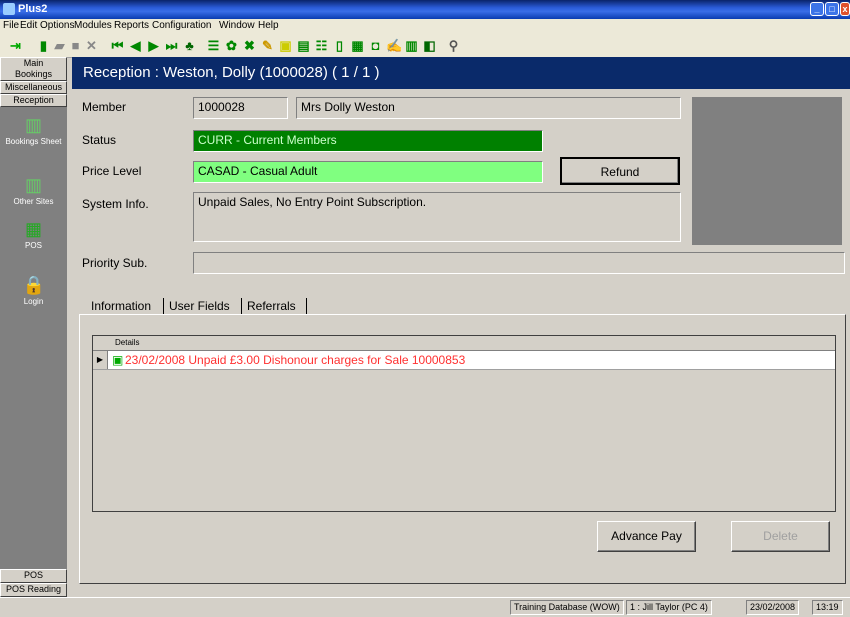 The height and width of the screenshot is (617, 850). Describe the element at coordinates (9, 9) in the screenshot. I see `app-icon` at that location.